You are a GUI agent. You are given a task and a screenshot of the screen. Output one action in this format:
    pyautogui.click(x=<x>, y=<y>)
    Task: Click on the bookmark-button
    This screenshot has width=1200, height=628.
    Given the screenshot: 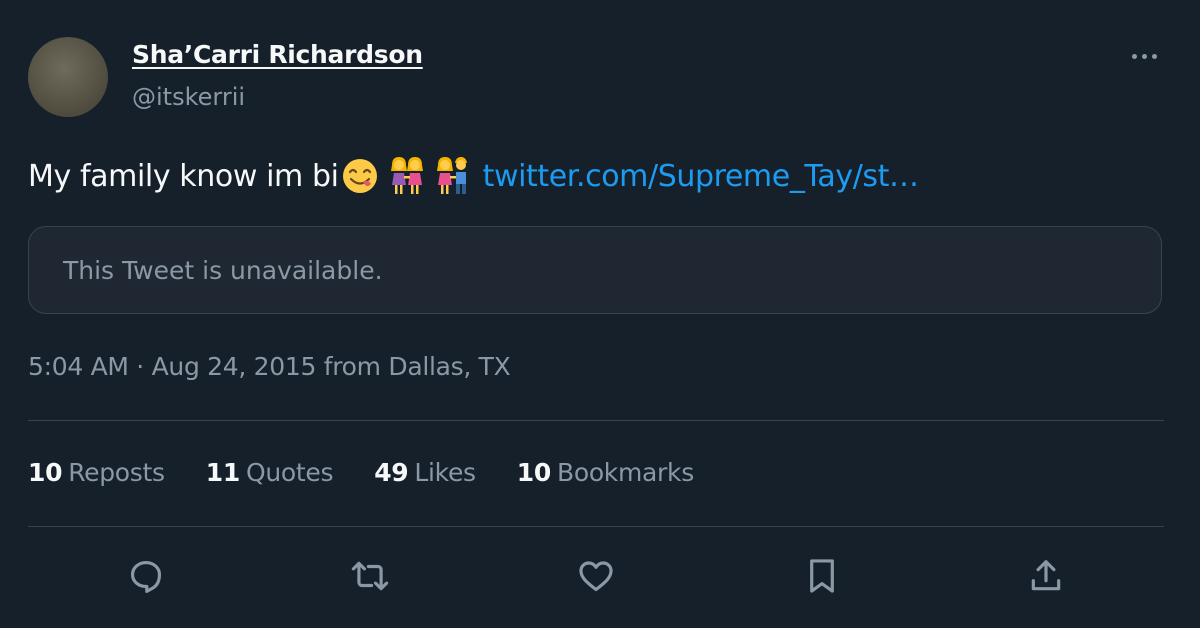 What is the action you would take?
    pyautogui.click(x=822, y=576)
    